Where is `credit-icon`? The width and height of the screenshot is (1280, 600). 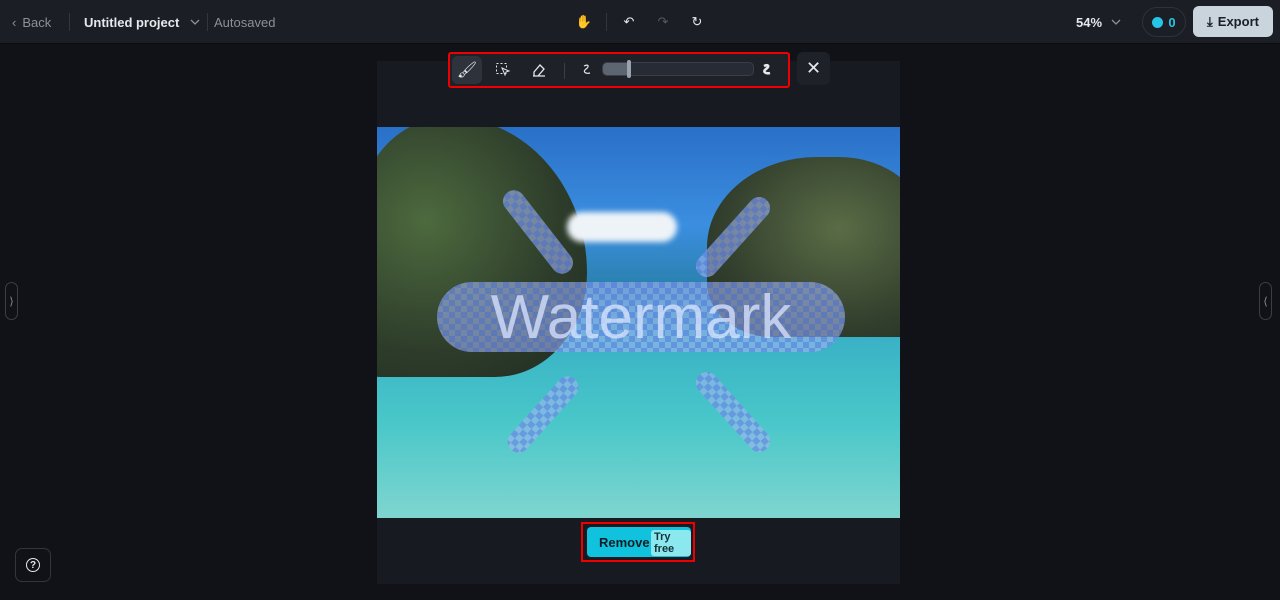
credit-icon is located at coordinates (1158, 22).